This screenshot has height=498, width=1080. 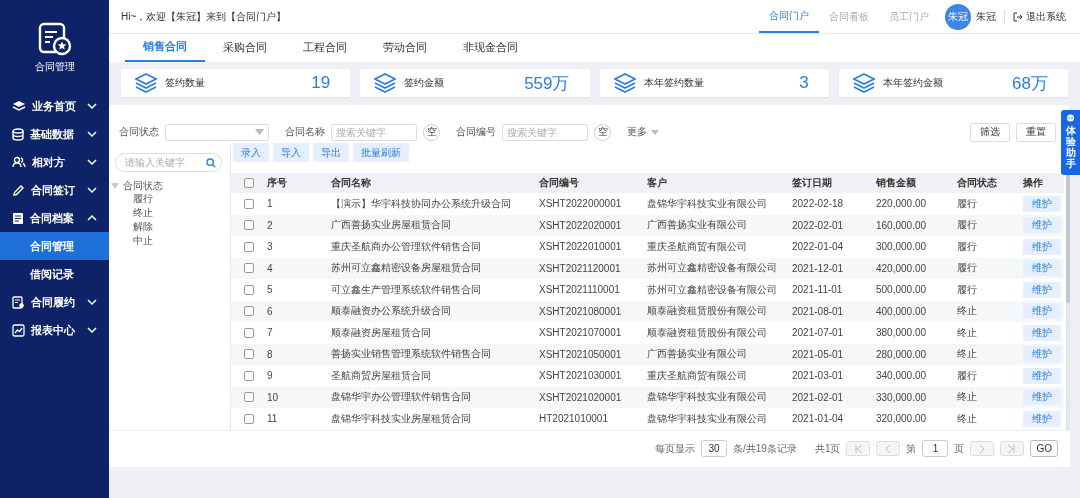 What do you see at coordinates (707, 332) in the screenshot?
I see `table-cell-text: 顺泰融资租赁股份有限公司` at bounding box center [707, 332].